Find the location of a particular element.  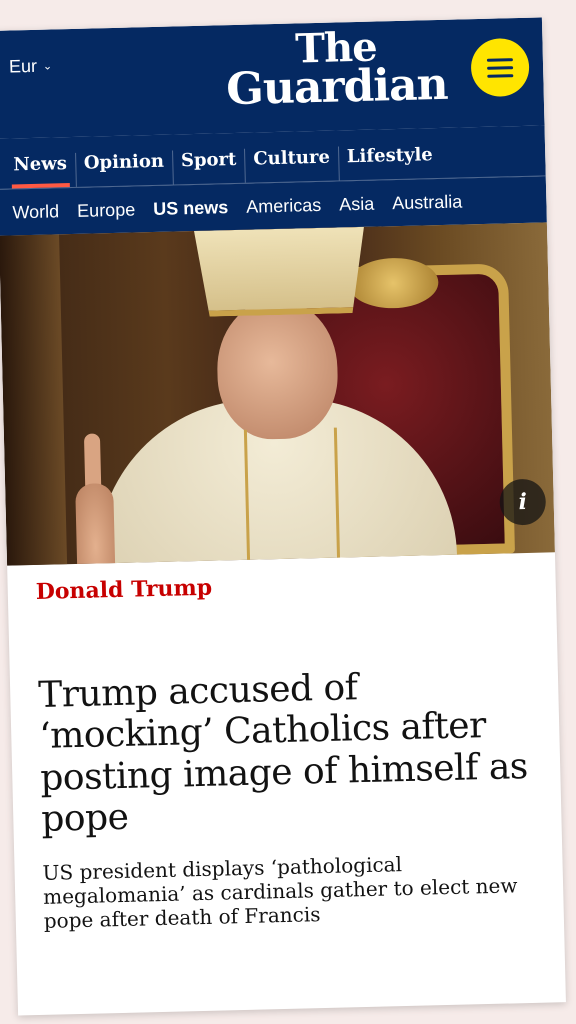

logo-line-2: Guardian is located at coordinates (337, 86).